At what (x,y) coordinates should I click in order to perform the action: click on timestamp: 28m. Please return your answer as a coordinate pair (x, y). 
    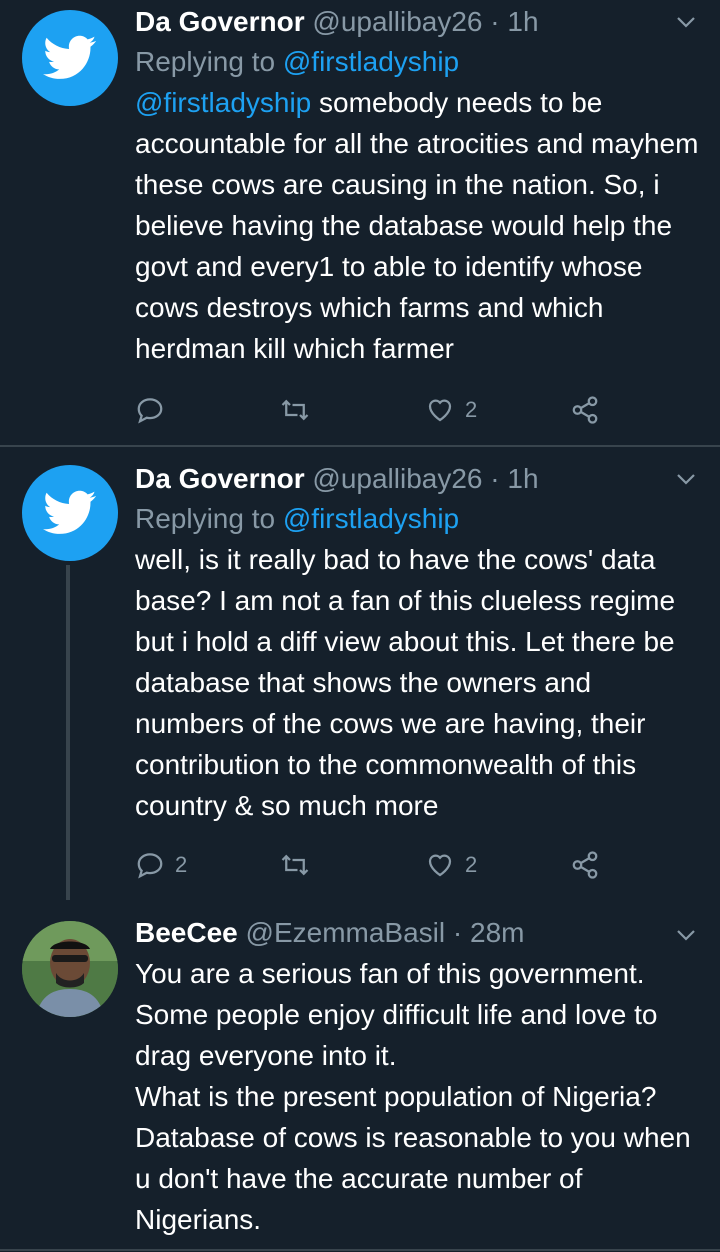
    Looking at the image, I should click on (497, 932).